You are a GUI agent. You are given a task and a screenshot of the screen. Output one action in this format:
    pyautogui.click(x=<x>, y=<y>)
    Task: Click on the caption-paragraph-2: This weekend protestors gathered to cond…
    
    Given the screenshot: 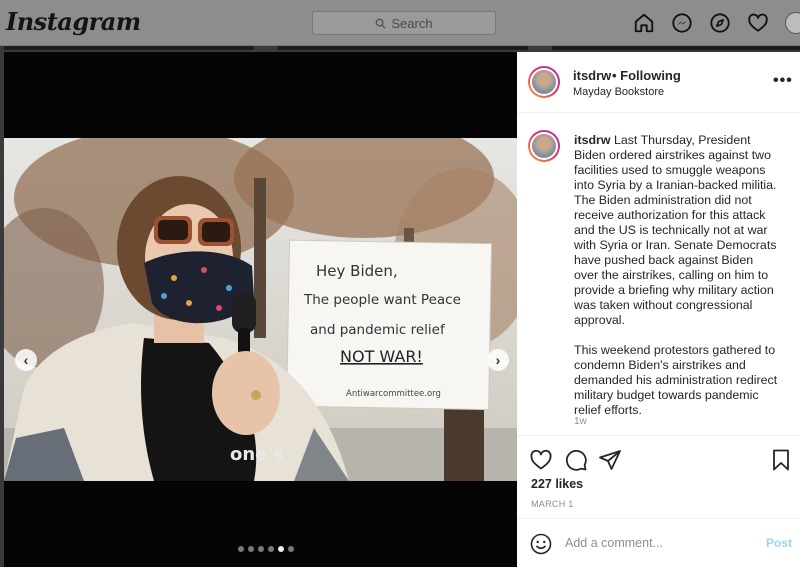 What is the action you would take?
    pyautogui.click(x=676, y=380)
    